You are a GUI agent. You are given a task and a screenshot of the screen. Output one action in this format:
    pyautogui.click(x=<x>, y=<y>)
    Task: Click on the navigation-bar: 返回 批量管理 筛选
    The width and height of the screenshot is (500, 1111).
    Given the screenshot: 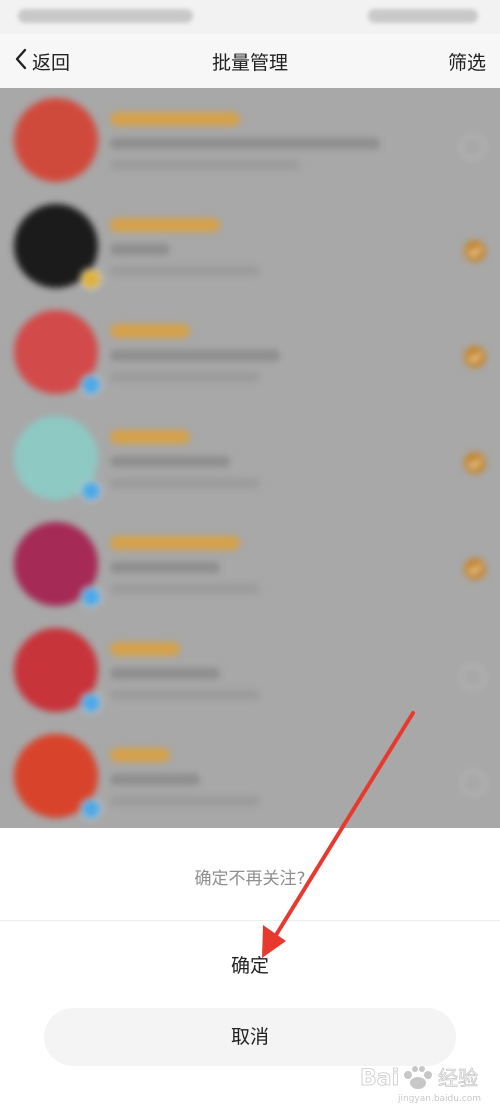 What is the action you would take?
    pyautogui.click(x=250, y=61)
    